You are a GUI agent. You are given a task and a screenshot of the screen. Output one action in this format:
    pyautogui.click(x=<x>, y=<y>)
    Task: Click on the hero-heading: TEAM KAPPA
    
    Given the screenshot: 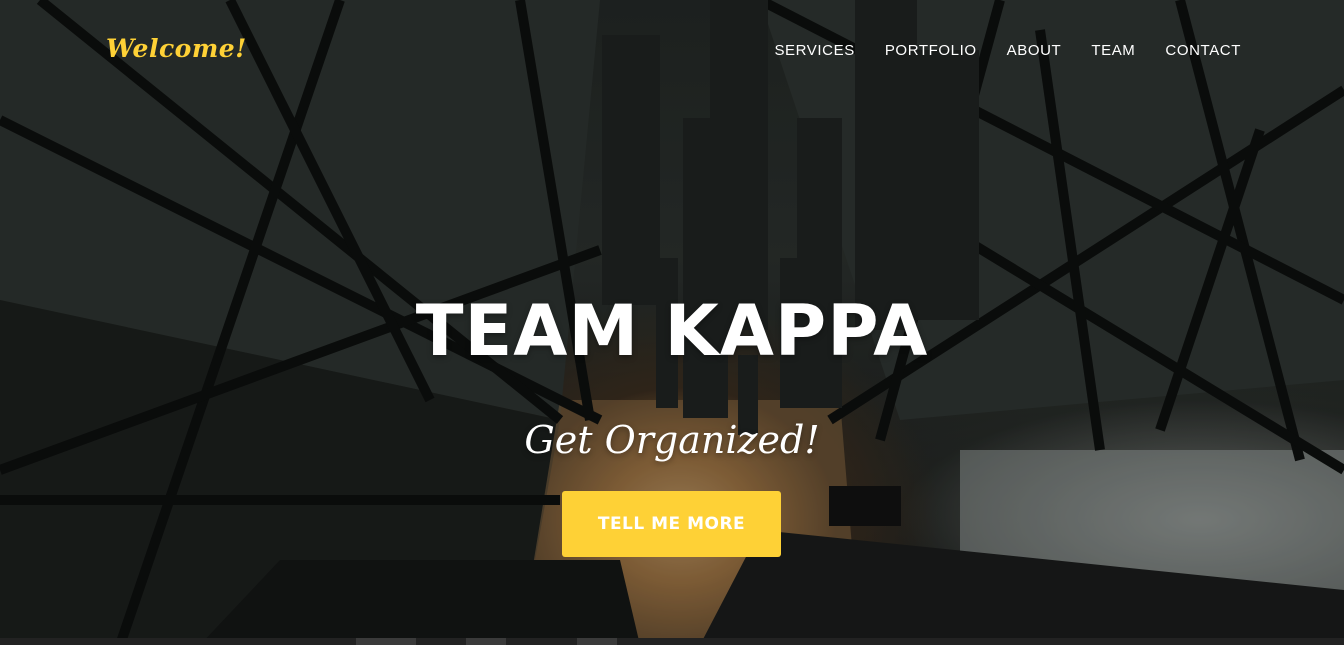 What is the action you would take?
    pyautogui.click(x=672, y=331)
    